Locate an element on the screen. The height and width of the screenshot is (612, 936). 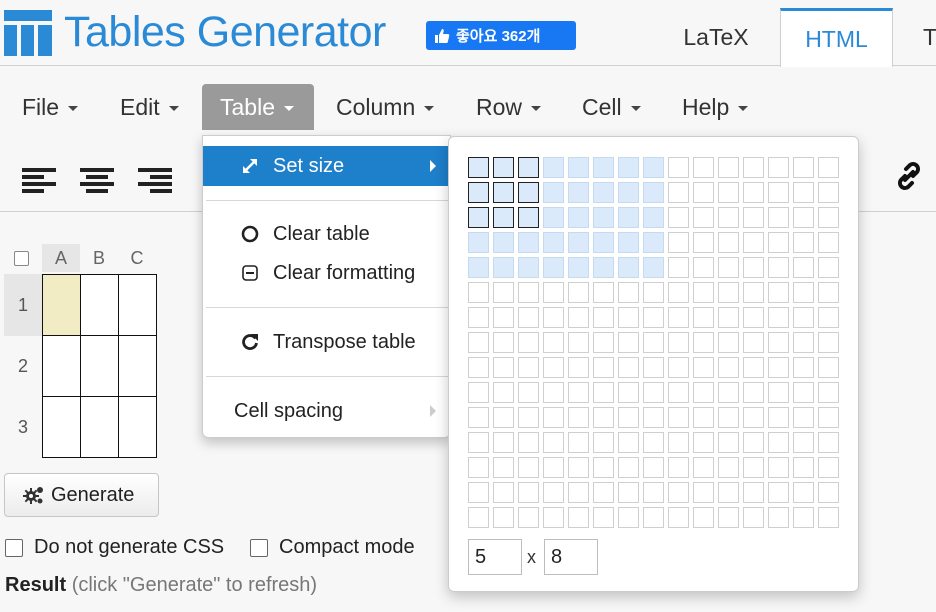
menu-table: Table is located at coordinates (258, 107).